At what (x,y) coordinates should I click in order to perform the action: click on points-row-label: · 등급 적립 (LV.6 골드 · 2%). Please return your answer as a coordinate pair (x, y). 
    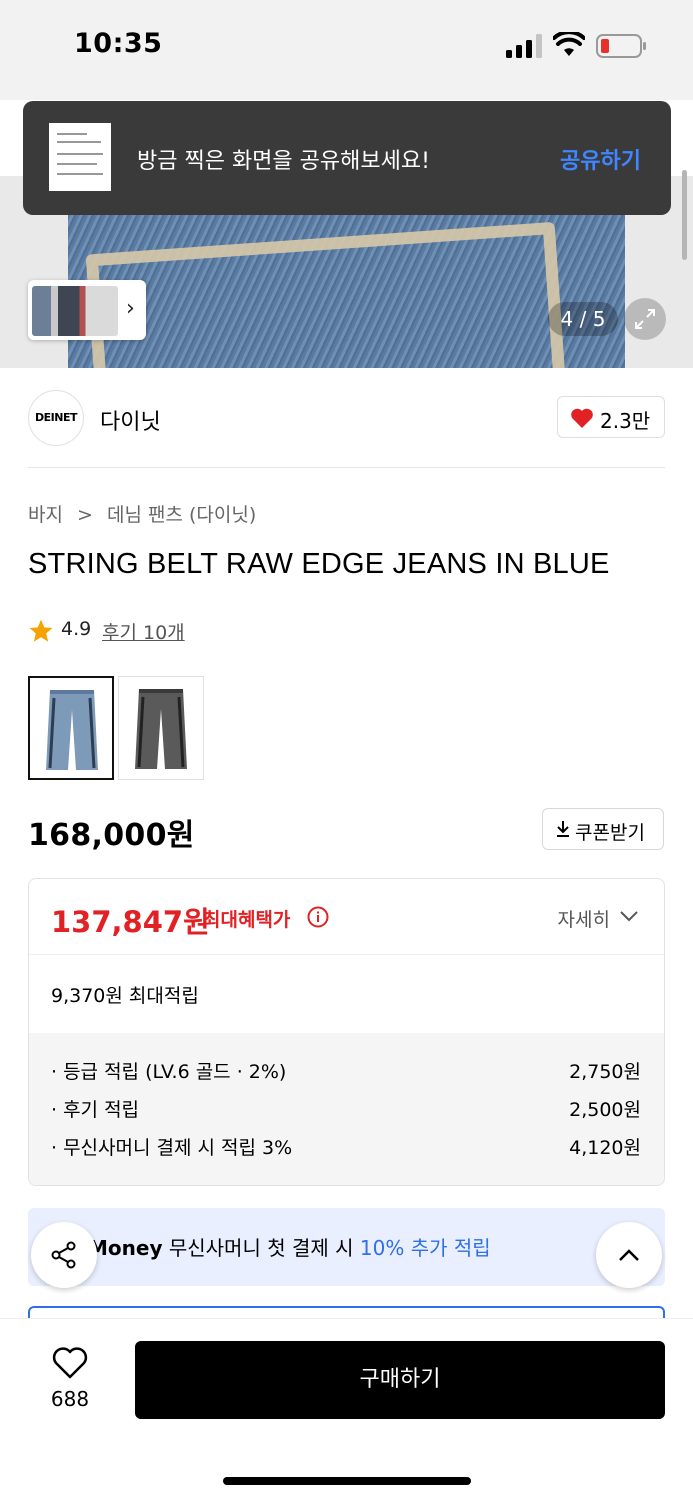
    Looking at the image, I should click on (169, 1072).